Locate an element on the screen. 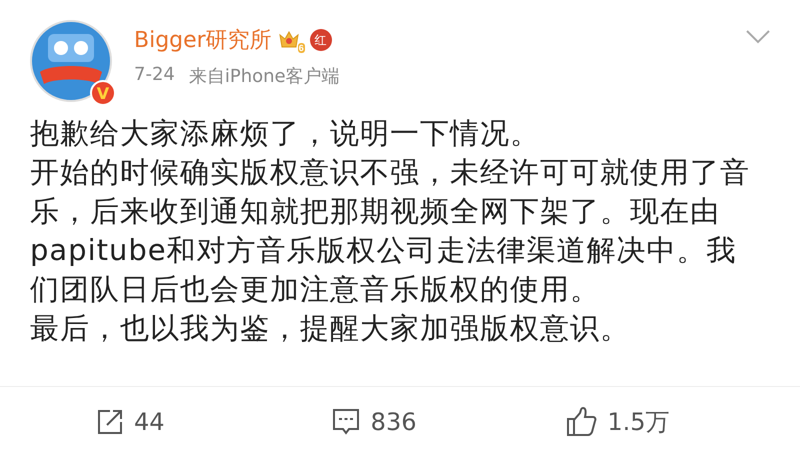 This screenshot has width=800, height=470. avatar-icon is located at coordinates (71, 61).